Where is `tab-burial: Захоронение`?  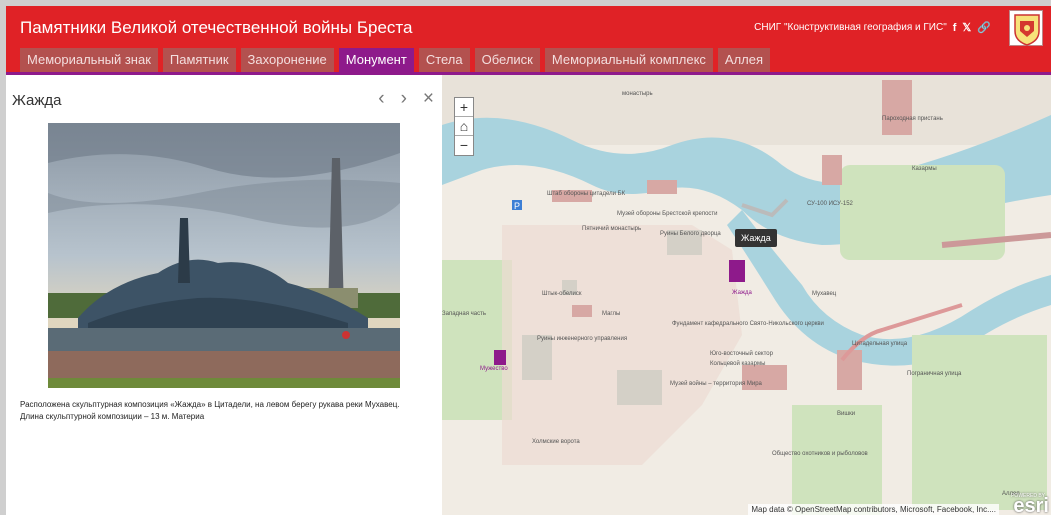 tab-burial: Захоронение is located at coordinates (287, 60).